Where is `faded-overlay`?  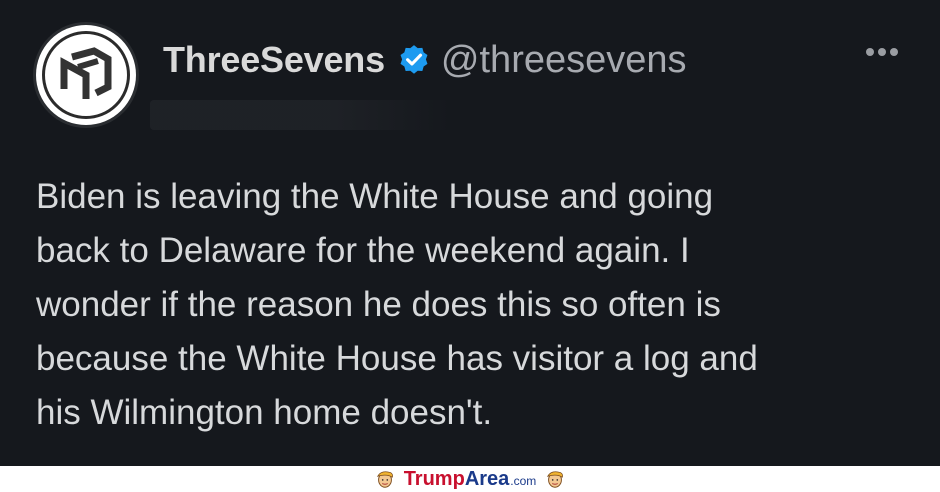 faded-overlay is located at coordinates (300, 115).